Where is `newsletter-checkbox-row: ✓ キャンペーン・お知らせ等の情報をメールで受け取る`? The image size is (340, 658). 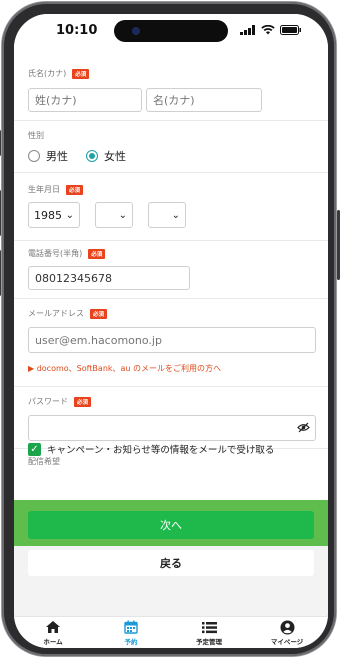 newsletter-checkbox-row: ✓ キャンペーン・お知らせ等の情報をメールで受け取る is located at coordinates (151, 449).